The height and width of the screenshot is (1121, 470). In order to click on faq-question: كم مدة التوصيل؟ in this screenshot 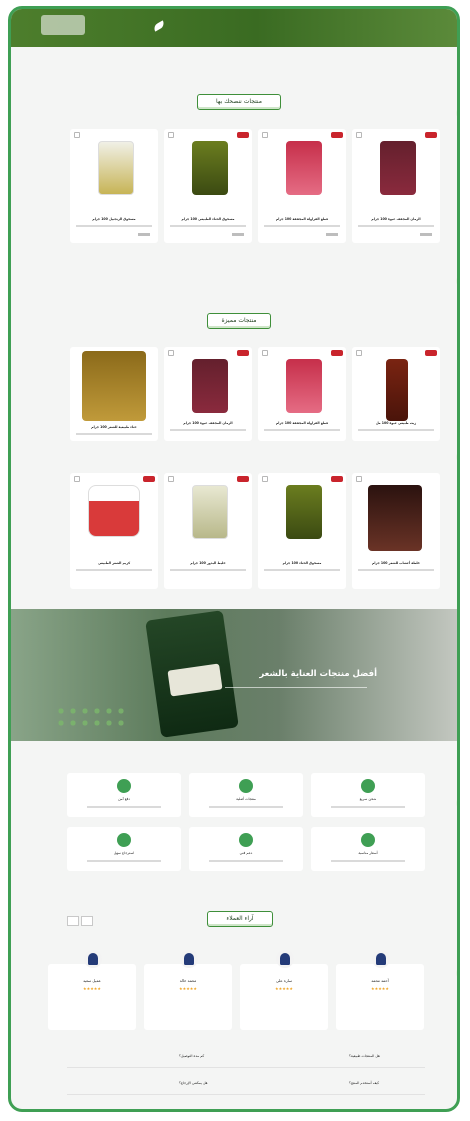, I will do `click(191, 1056)`.